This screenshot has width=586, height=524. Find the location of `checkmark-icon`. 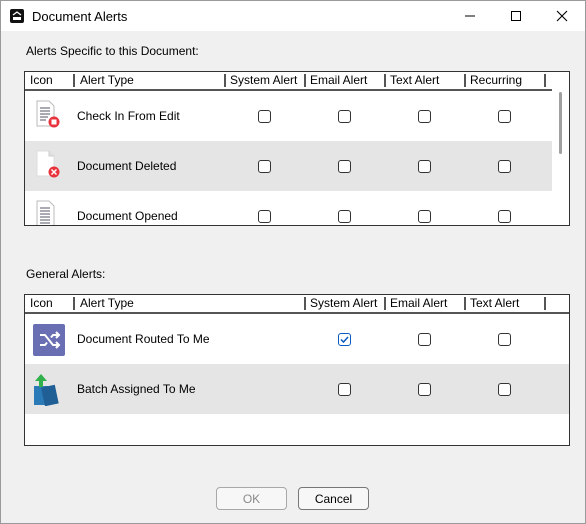

checkmark-icon is located at coordinates (344, 340).